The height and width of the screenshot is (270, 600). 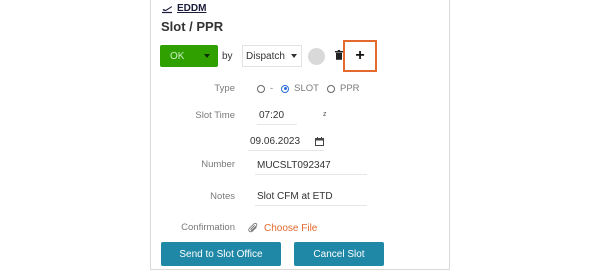 What do you see at coordinates (275, 141) in the screenshot?
I see `slot-date-value: 09.06.2023` at bounding box center [275, 141].